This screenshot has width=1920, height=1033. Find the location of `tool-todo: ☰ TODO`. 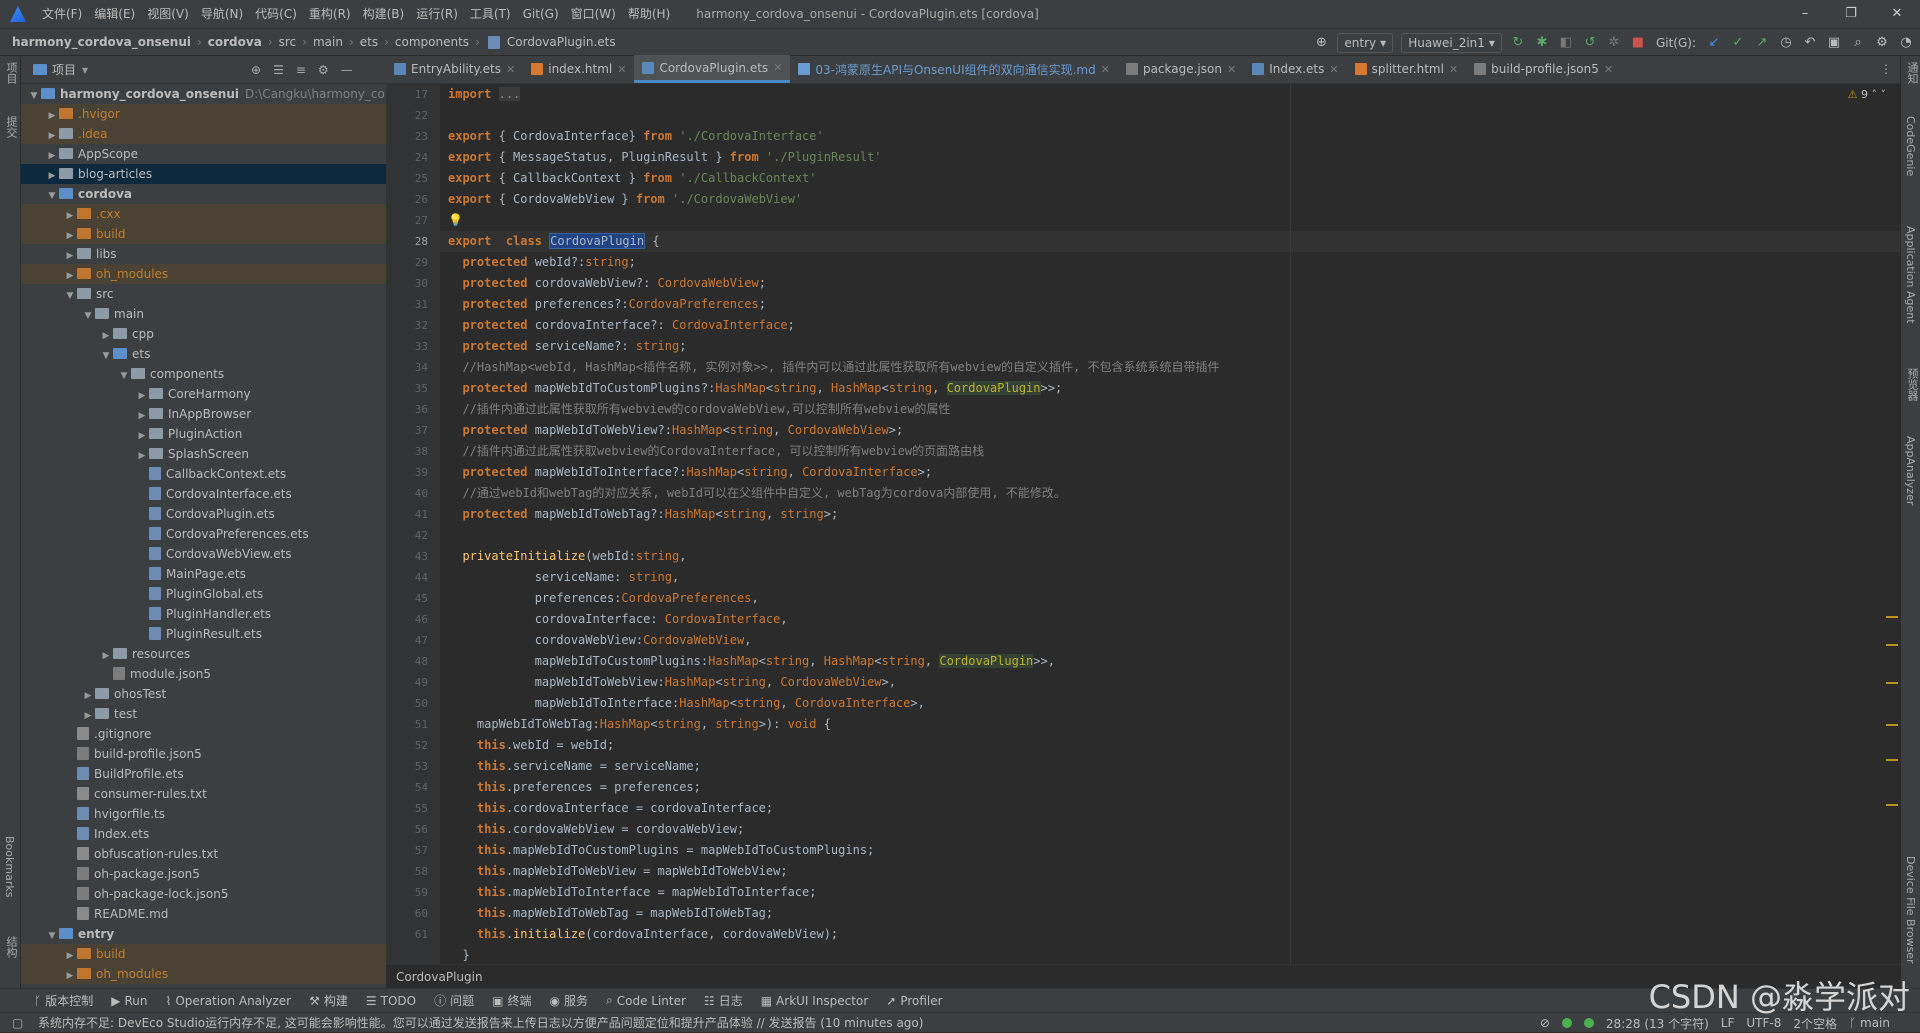

tool-todo: ☰ TODO is located at coordinates (391, 1001).